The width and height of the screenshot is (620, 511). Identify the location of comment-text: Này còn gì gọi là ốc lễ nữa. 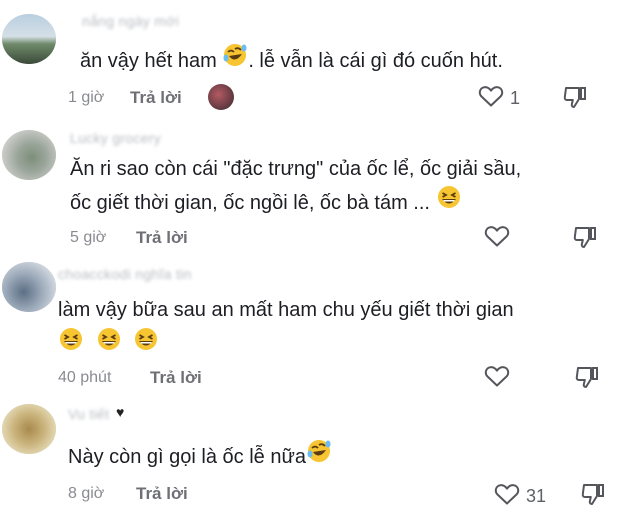
(200, 457).